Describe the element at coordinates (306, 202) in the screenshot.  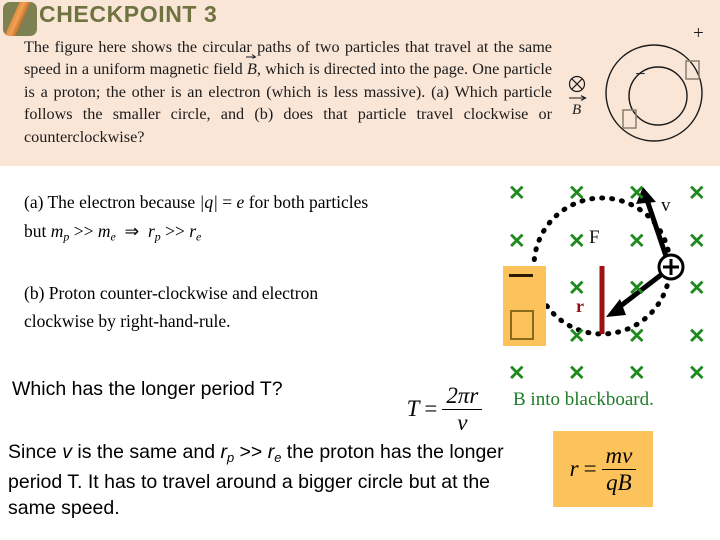
I see `answer-a-suffix: for both particles` at that location.